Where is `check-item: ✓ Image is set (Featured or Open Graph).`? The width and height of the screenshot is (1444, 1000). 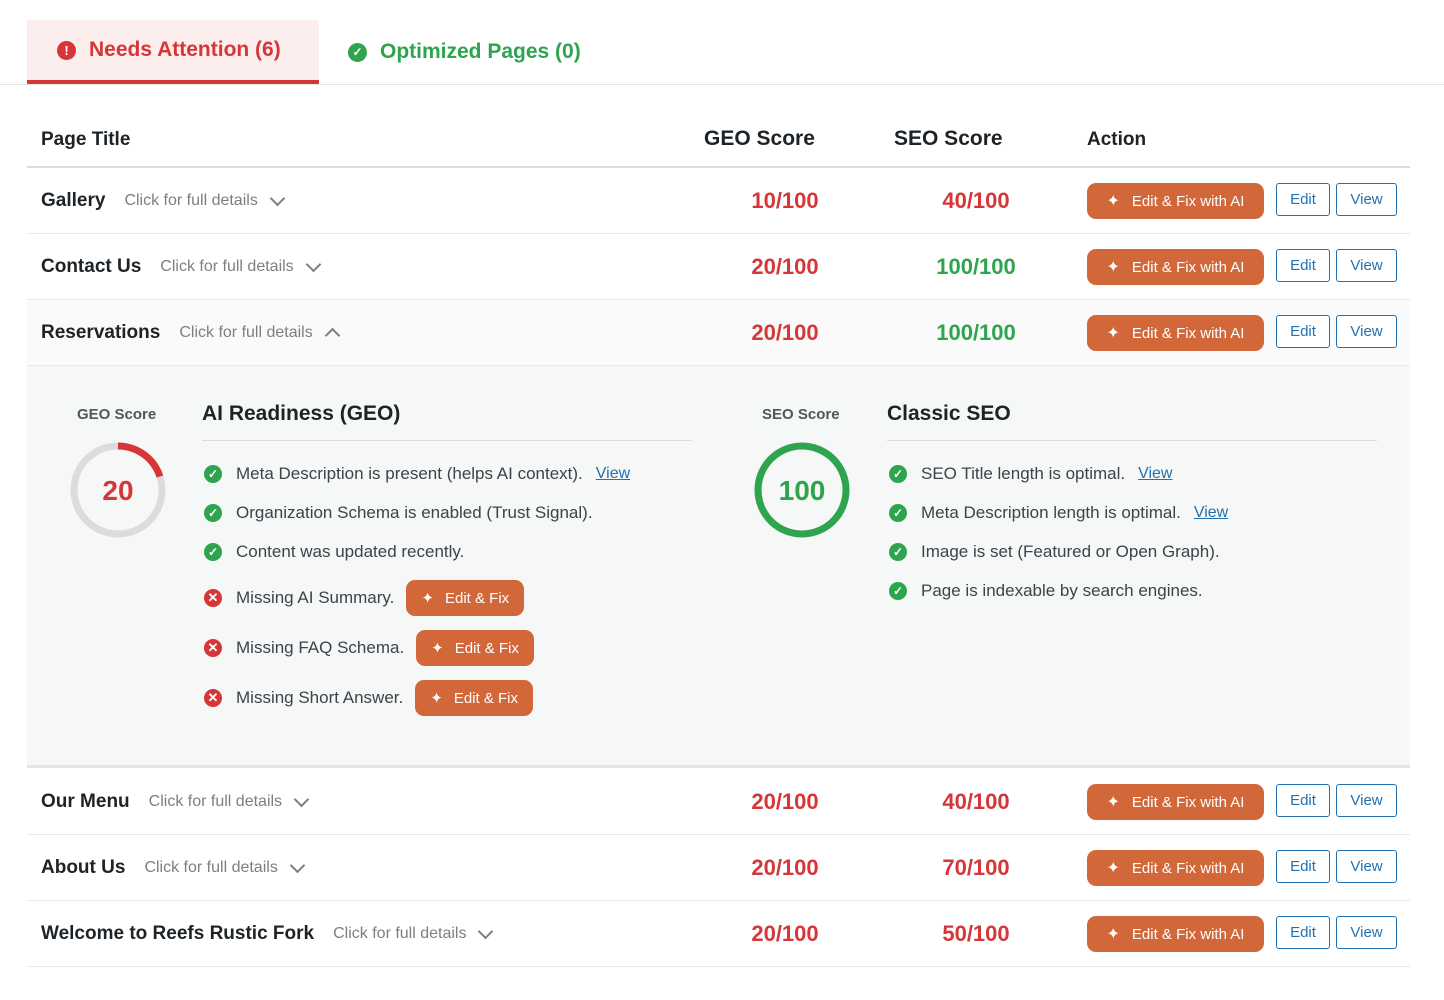
check-item: ✓ Image is set (Featured or Open Graph). is located at coordinates (1054, 552).